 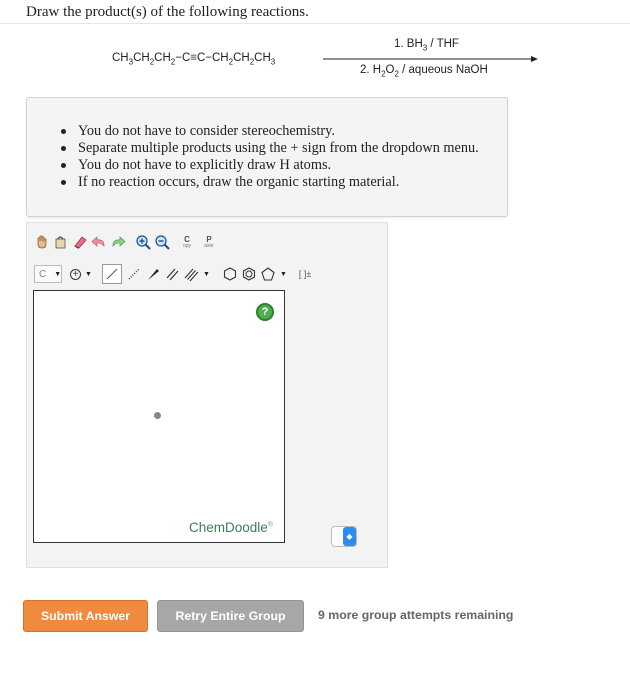 What do you see at coordinates (349, 536) in the screenshot?
I see `updown-chevron-icon: ◆` at bounding box center [349, 536].